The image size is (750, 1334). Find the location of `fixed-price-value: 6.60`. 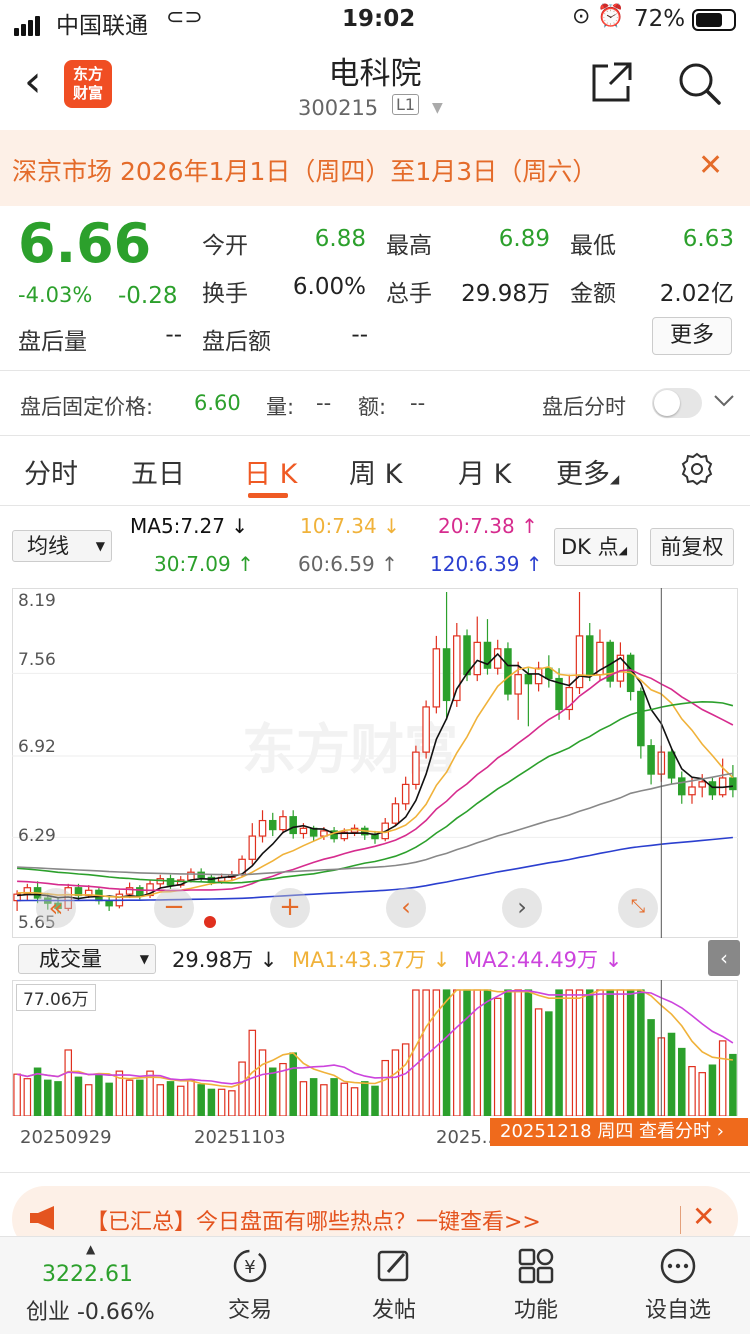

fixed-price-value: 6.60 is located at coordinates (217, 403).